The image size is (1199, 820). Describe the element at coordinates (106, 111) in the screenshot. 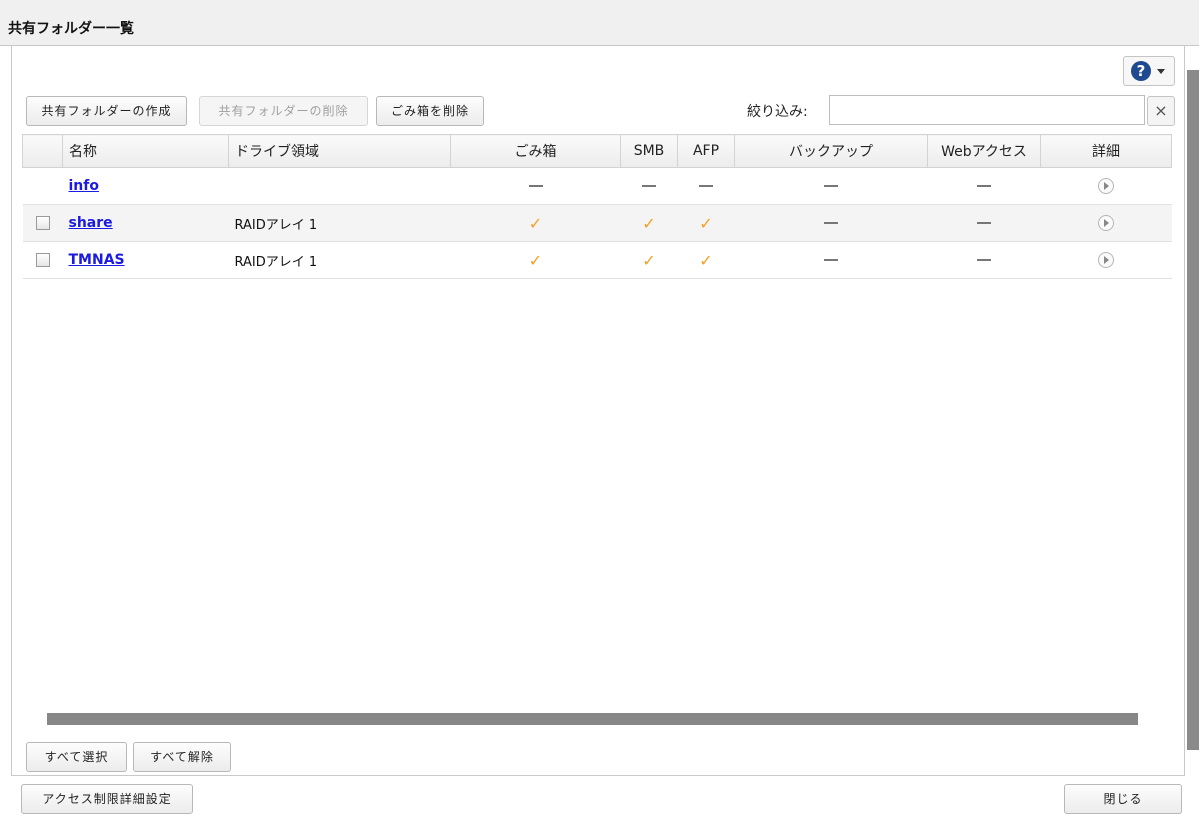

I see `create-folder-button: 共有フォルダーの作成` at that location.